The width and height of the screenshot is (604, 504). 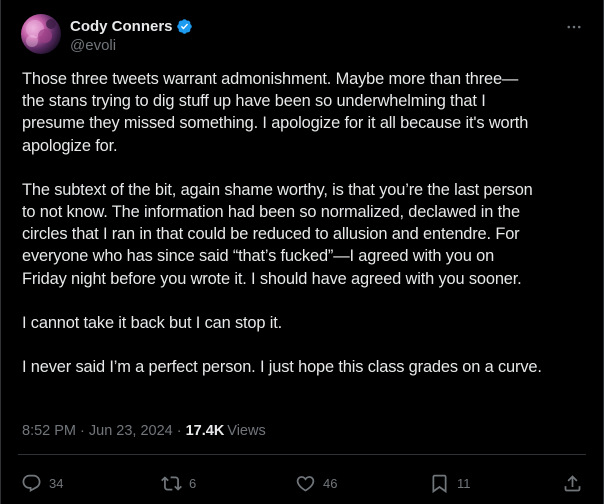 I want to click on like-button: 46, so click(x=316, y=483).